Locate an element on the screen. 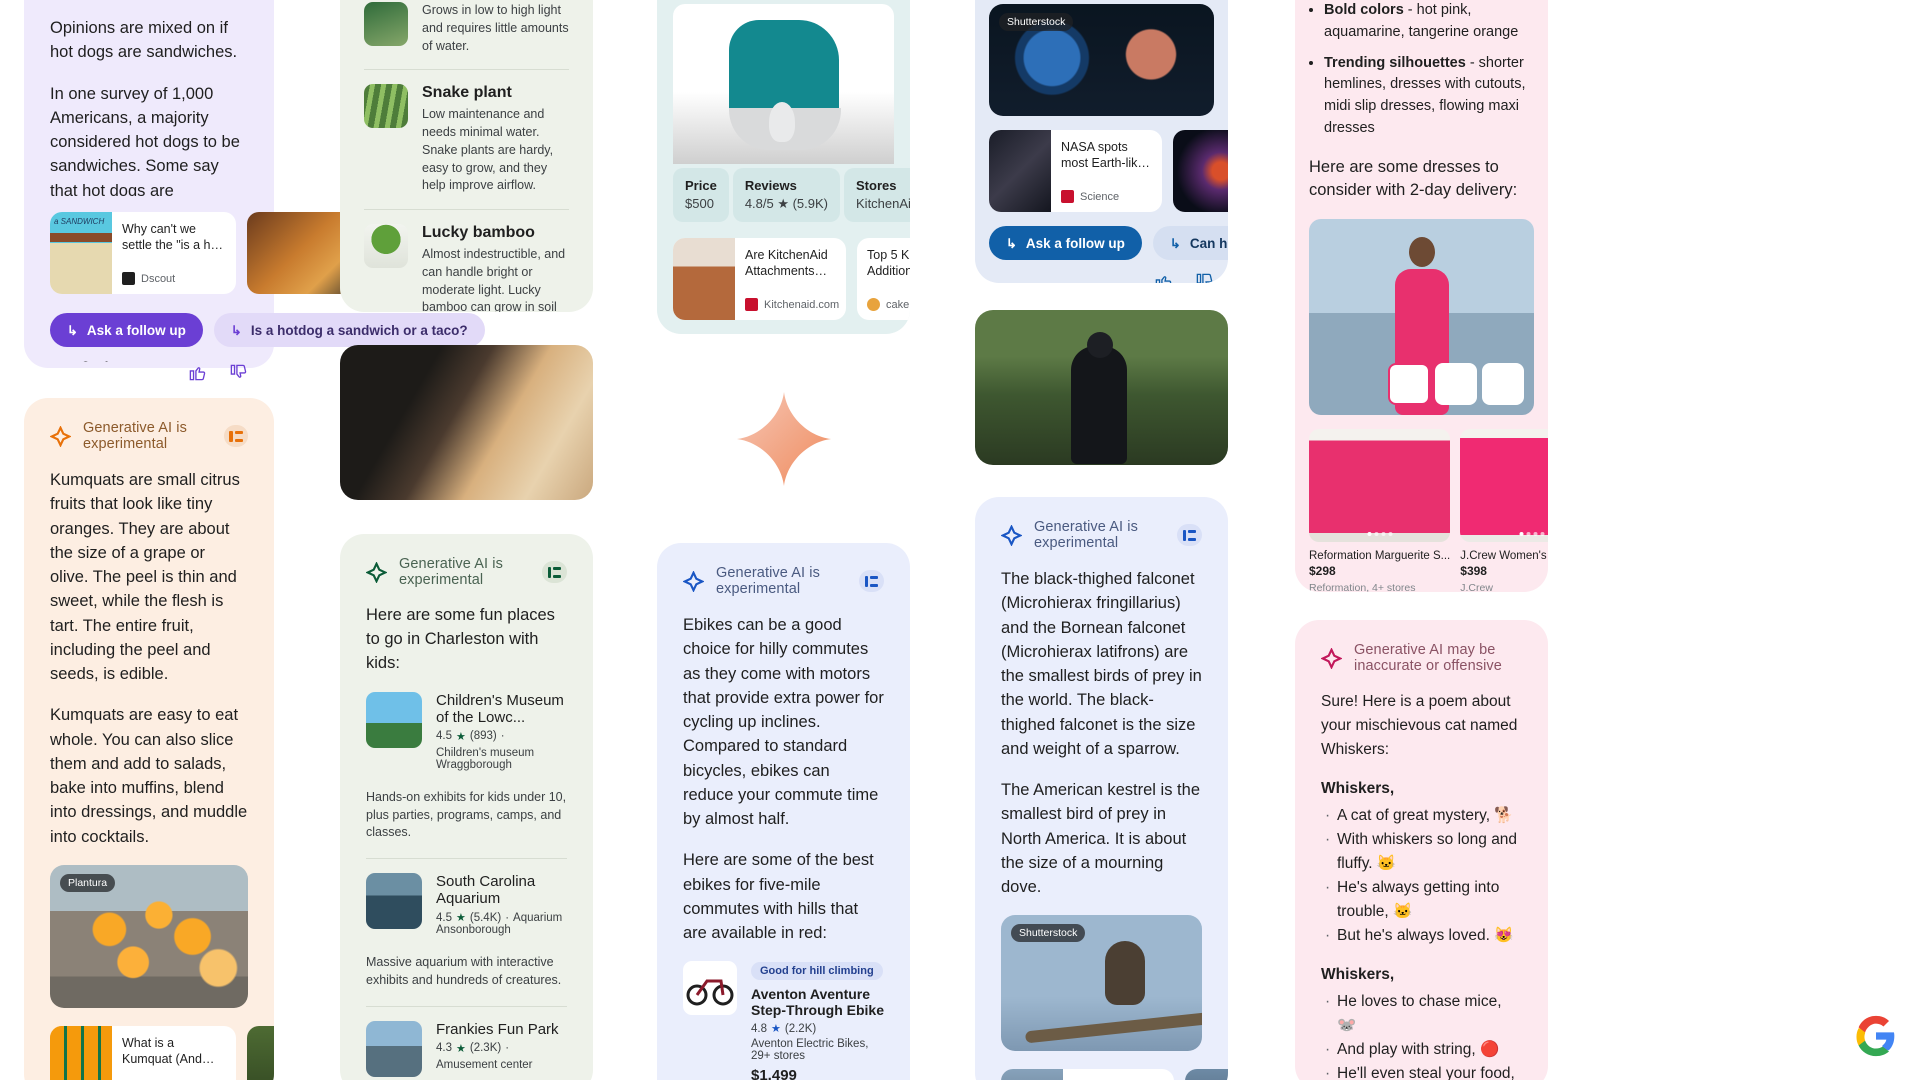 The width and height of the screenshot is (1920, 1080). product-price: $398 is located at coordinates (1473, 571).